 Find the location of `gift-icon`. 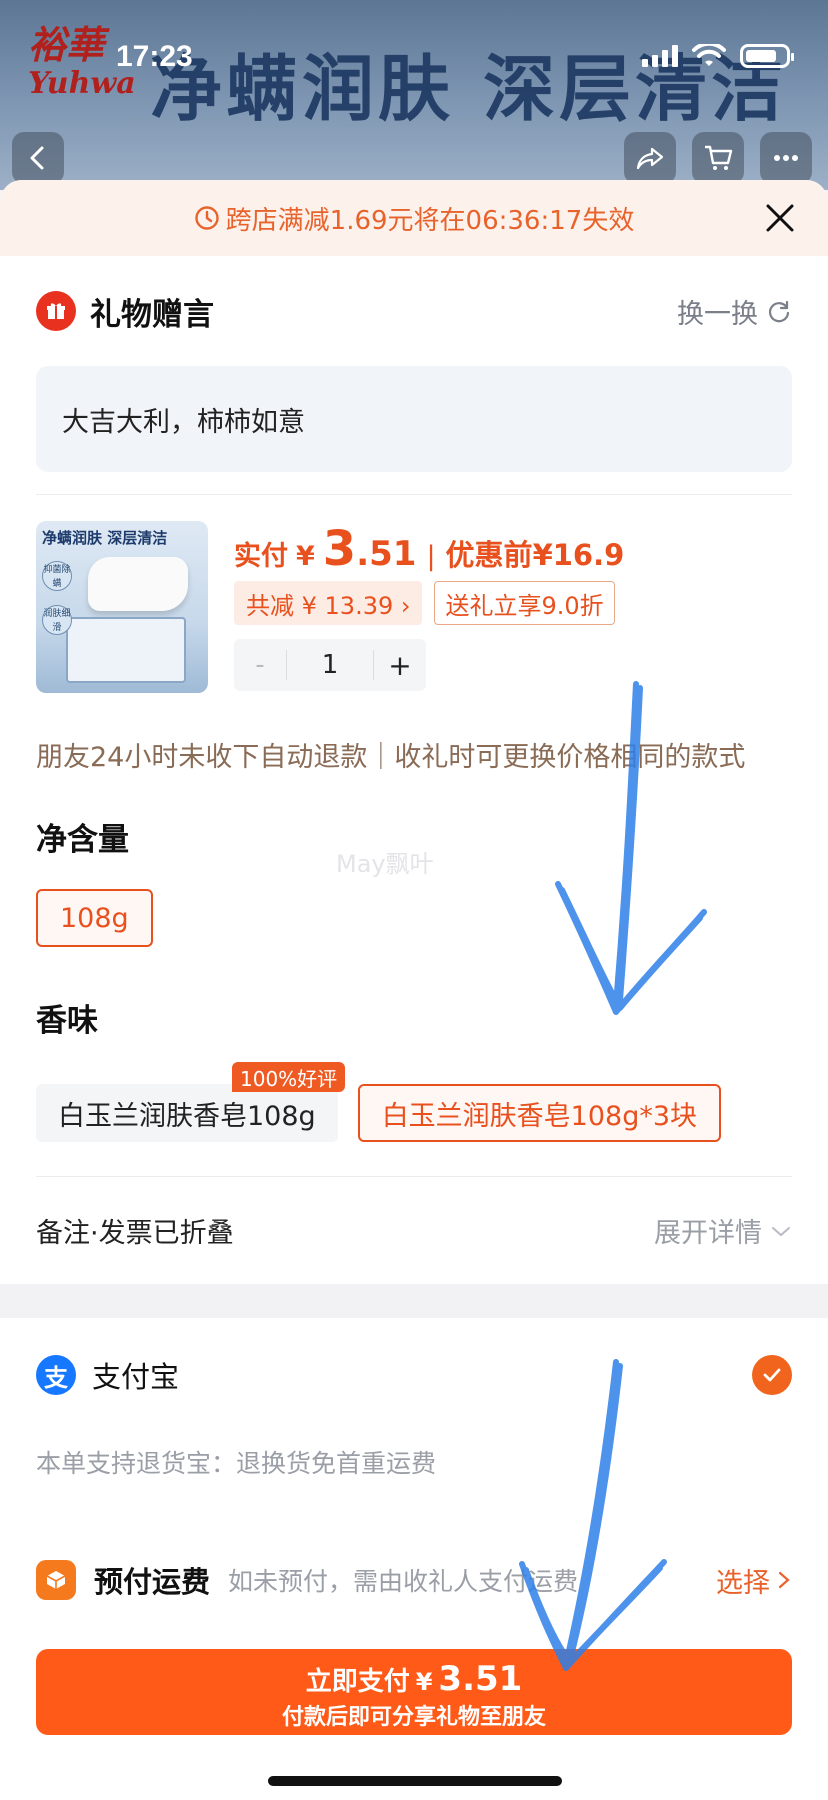

gift-icon is located at coordinates (56, 311).